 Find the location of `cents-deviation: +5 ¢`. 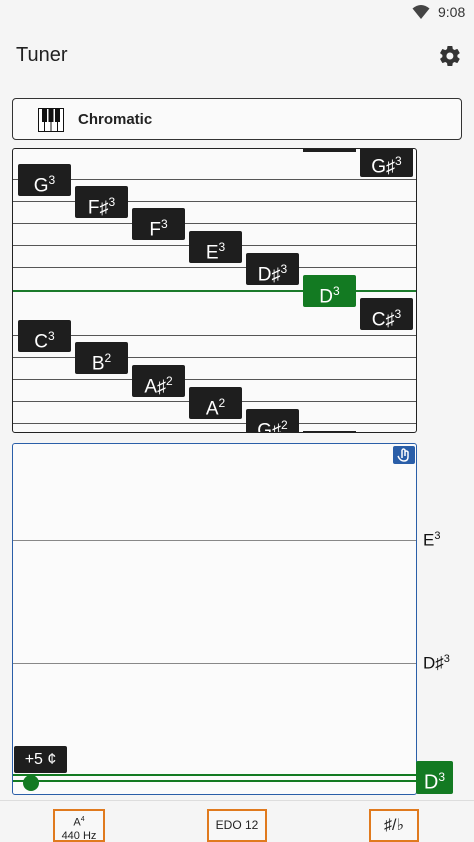

cents-deviation: +5 ¢ is located at coordinates (40, 759).